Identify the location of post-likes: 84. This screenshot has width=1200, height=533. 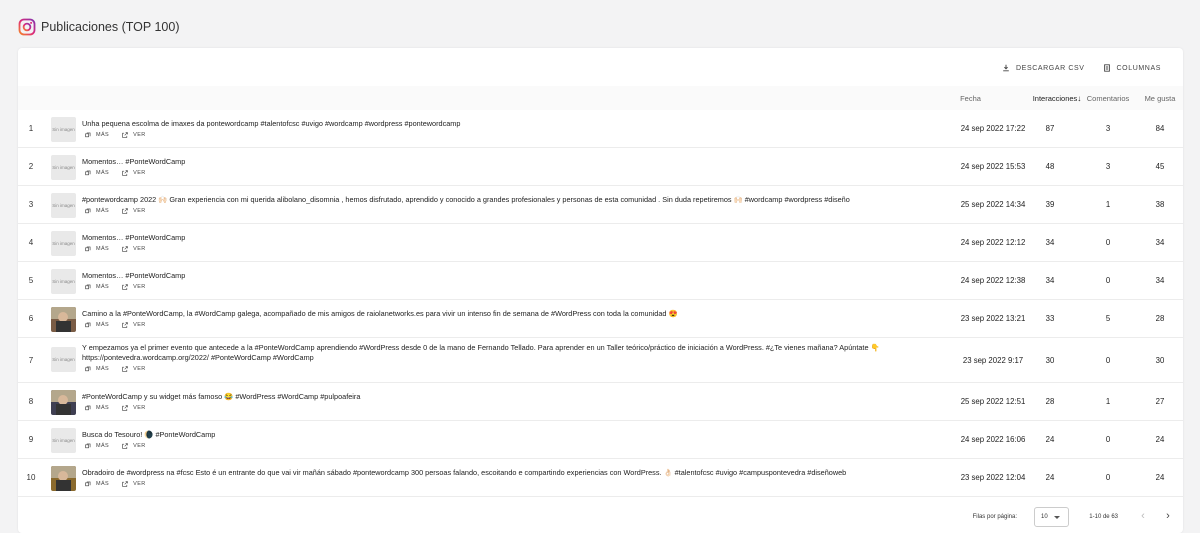
(1160, 128).